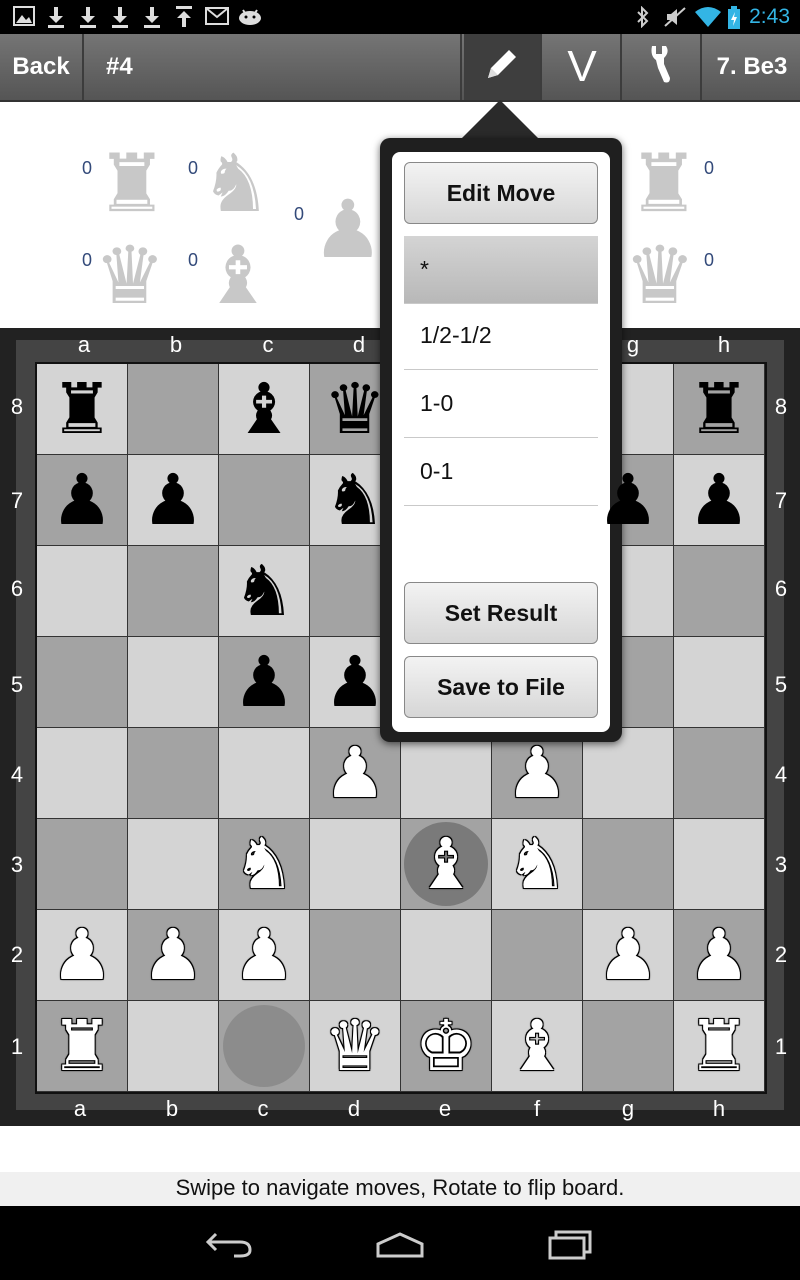  What do you see at coordinates (173, 1046) in the screenshot?
I see `square-b1` at bounding box center [173, 1046].